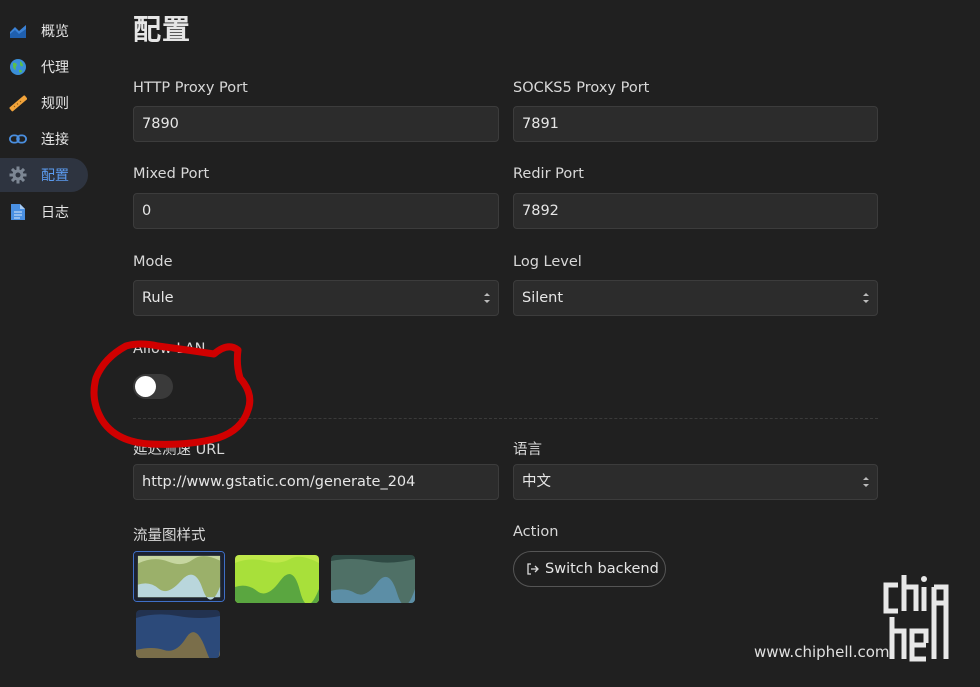 Image resolution: width=980 pixels, height=687 pixels. I want to click on latency-url-input: http://www.gstatic.com/generate_204, so click(316, 482).